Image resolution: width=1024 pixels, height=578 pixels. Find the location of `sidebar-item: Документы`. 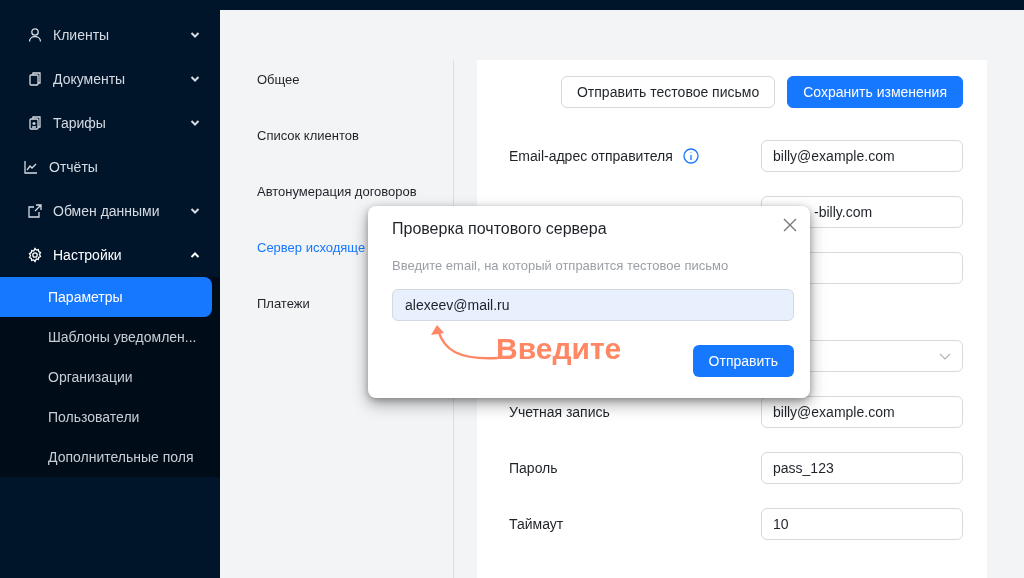

sidebar-item: Документы is located at coordinates (110, 79).